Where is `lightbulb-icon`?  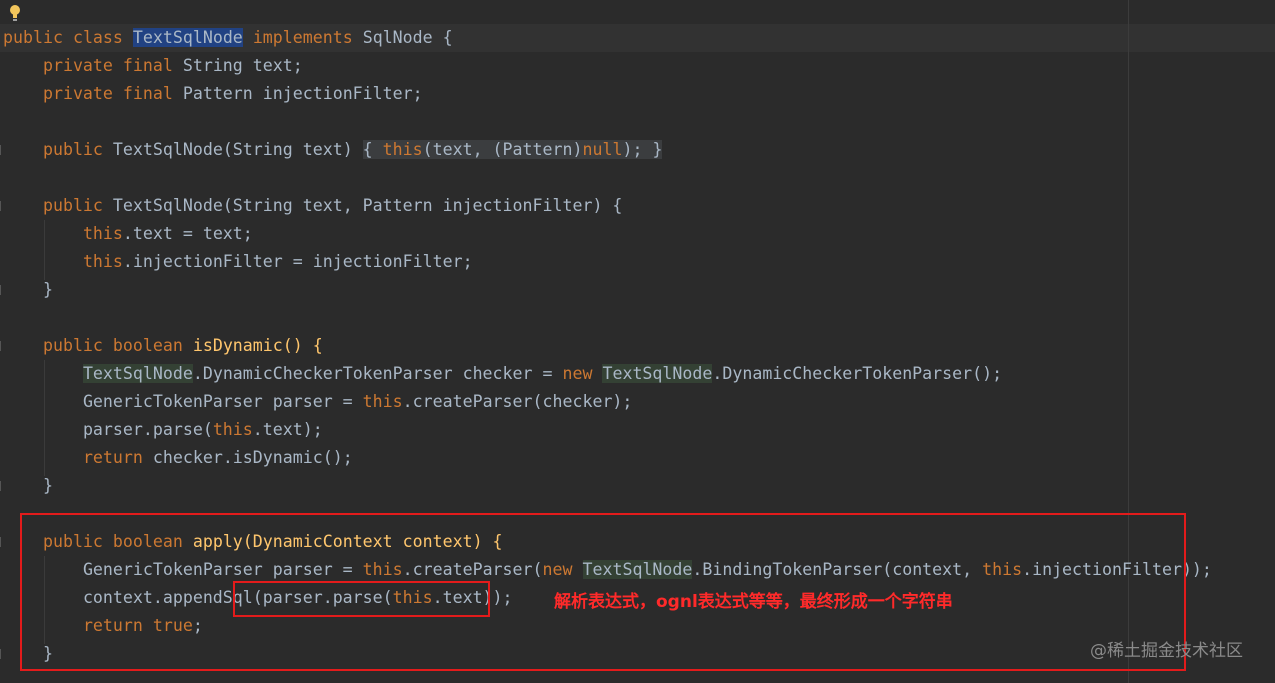
lightbulb-icon is located at coordinates (15, 13).